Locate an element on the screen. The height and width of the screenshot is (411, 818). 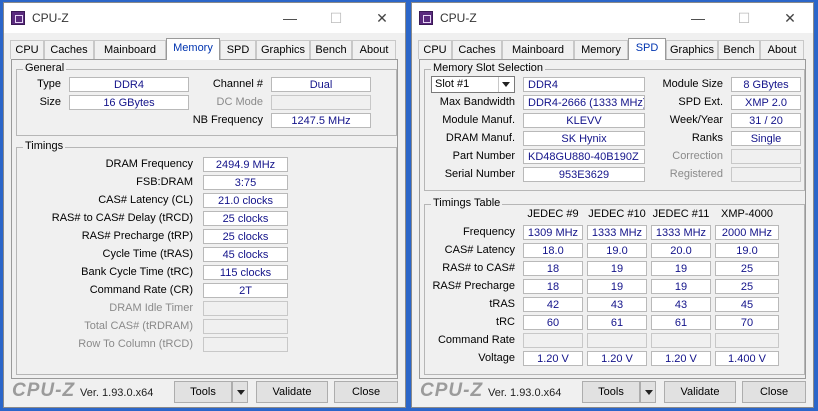
cpuz-logo: CPU-Z is located at coordinates (452, 390).